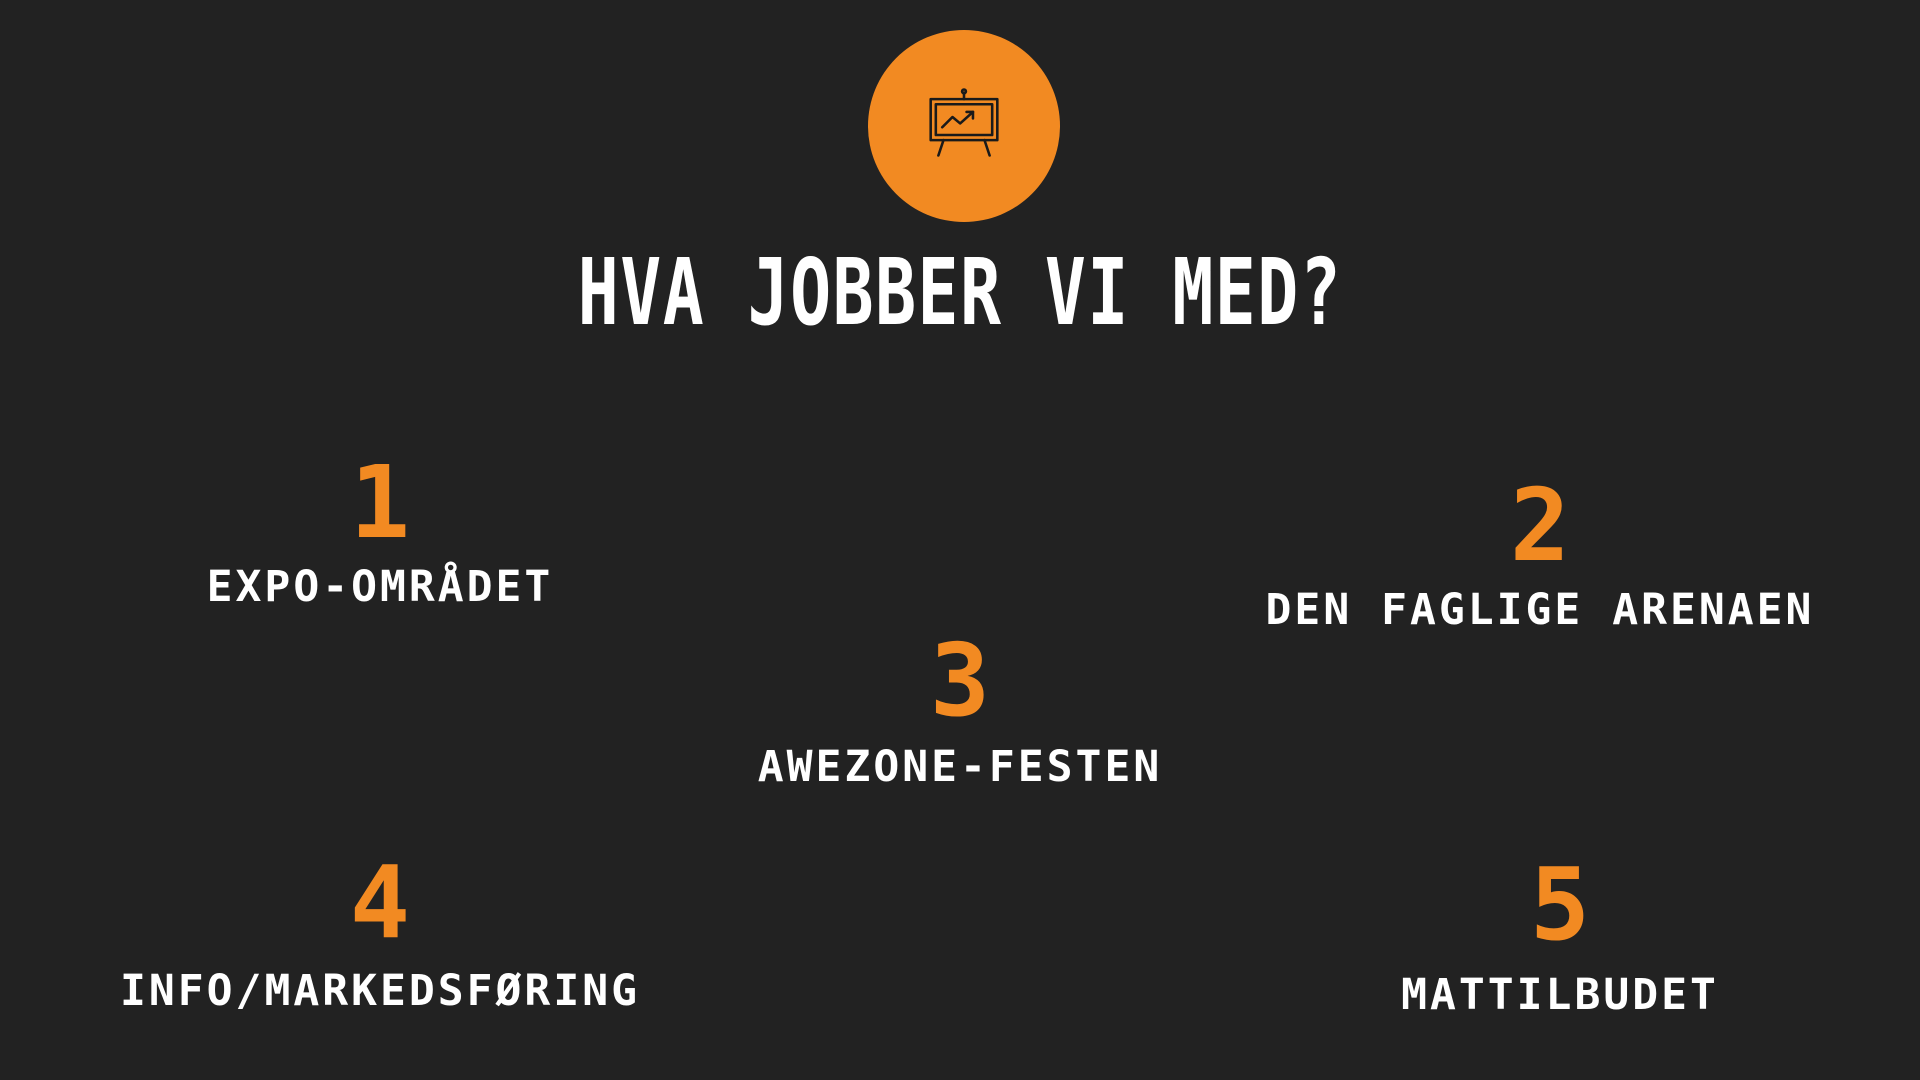  What do you see at coordinates (960, 292) in the screenshot?
I see `page-title: HVA JOBBER VI MED?` at bounding box center [960, 292].